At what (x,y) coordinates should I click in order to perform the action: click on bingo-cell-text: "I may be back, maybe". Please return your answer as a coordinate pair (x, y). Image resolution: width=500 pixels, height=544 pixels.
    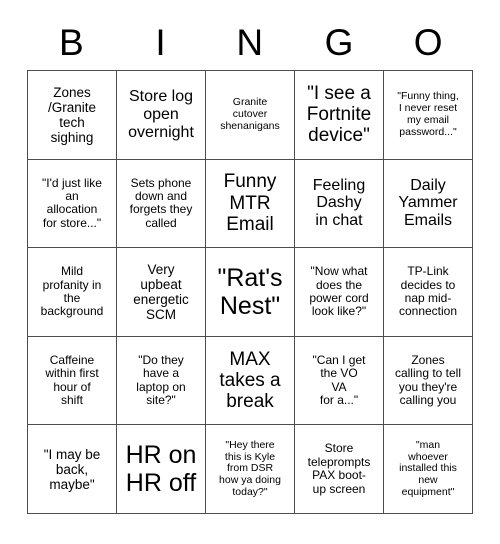
    Looking at the image, I should click on (72, 469).